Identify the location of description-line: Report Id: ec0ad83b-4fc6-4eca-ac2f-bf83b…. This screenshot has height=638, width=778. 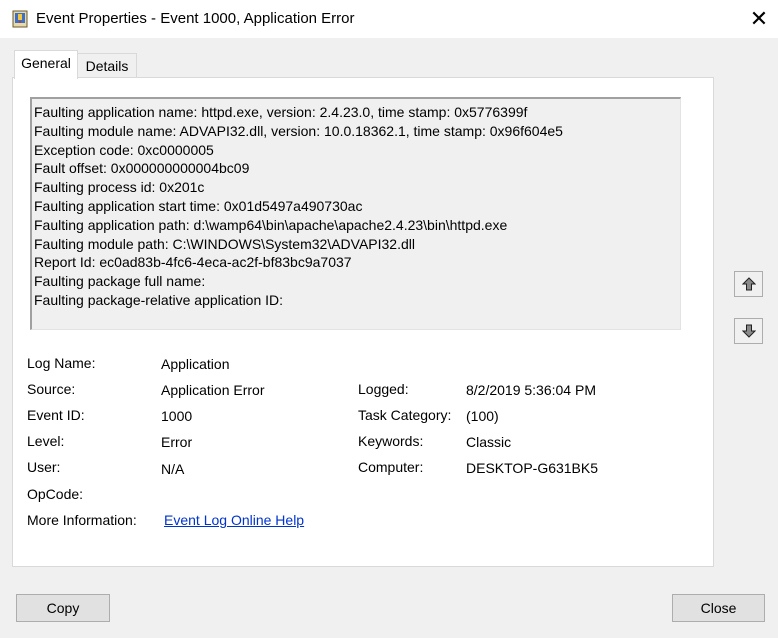
(193, 262).